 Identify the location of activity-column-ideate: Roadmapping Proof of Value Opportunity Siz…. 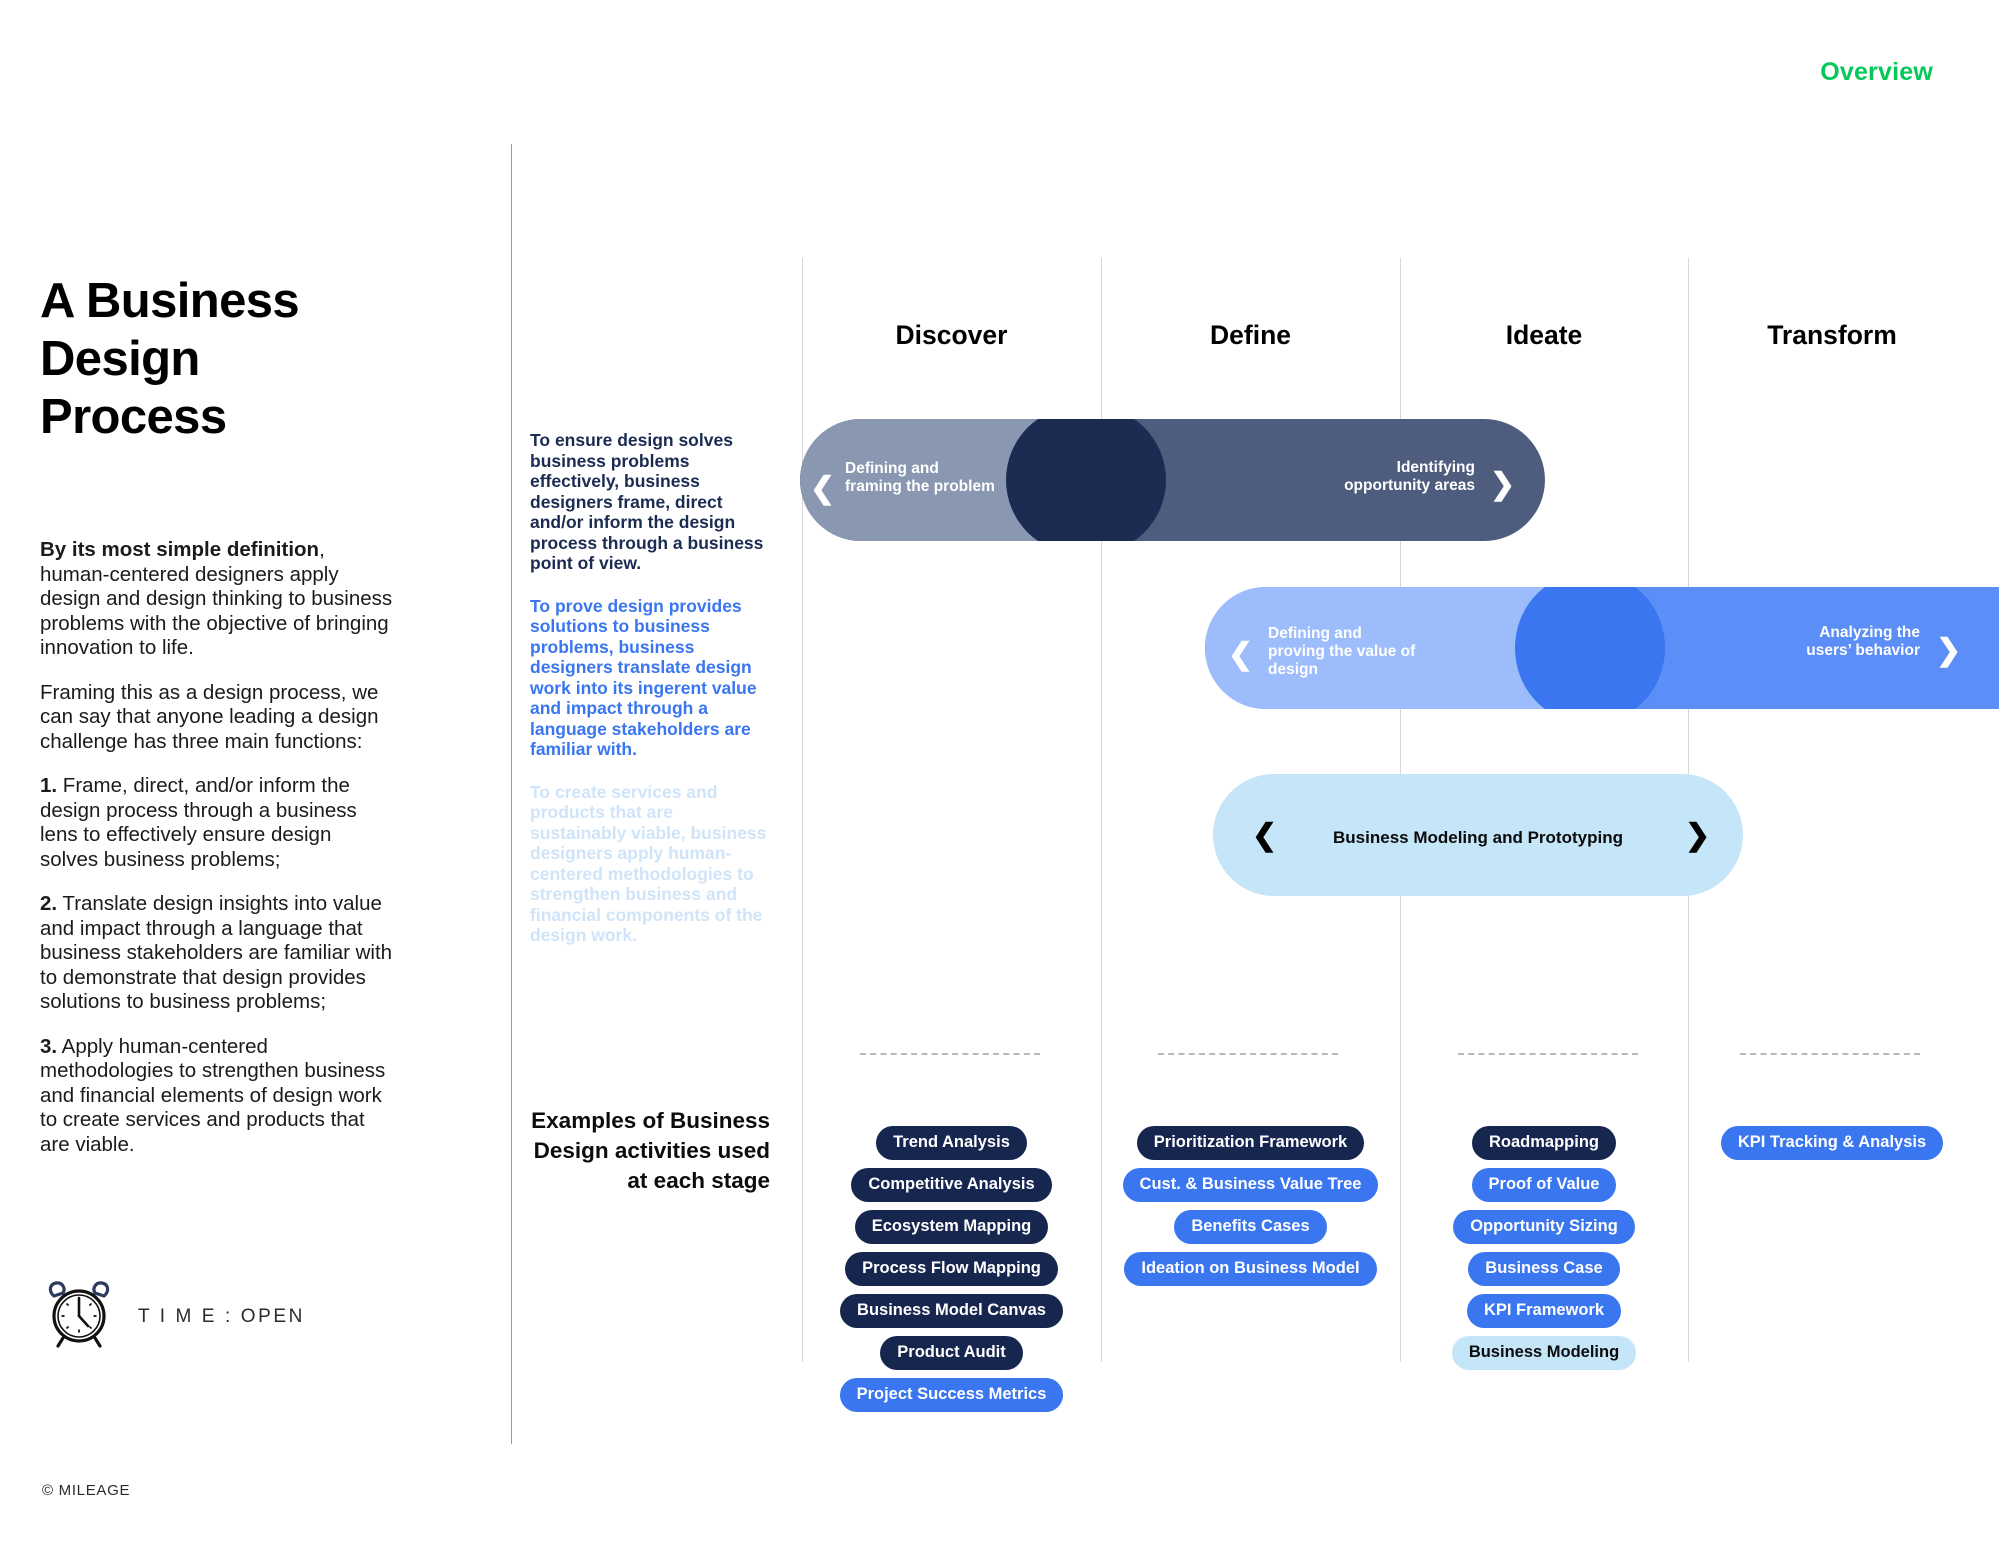
(1544, 1248).